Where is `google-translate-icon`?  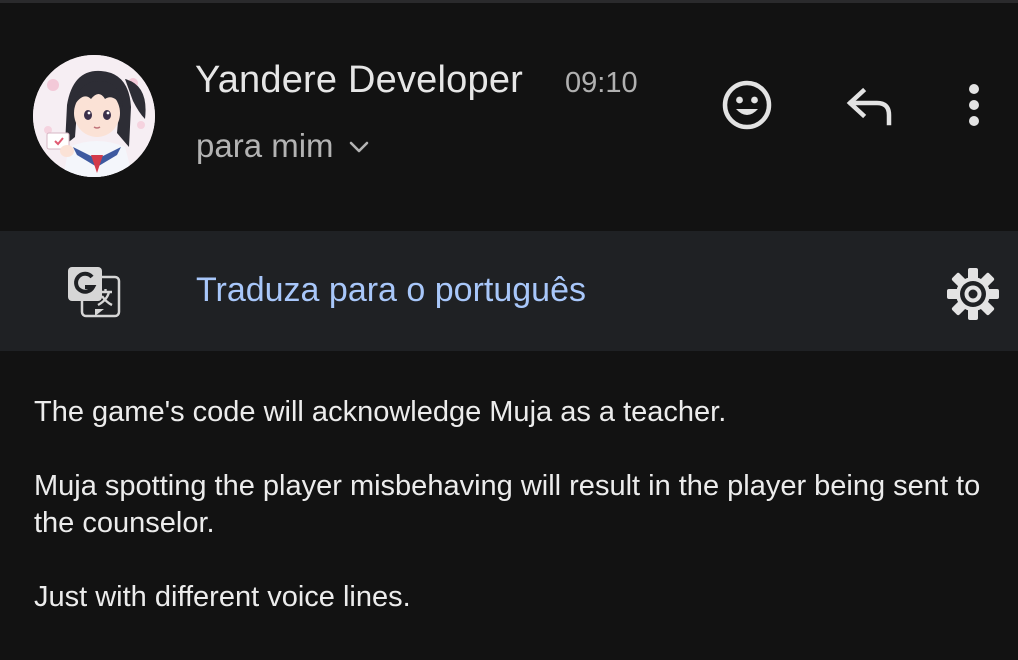
google-translate-icon is located at coordinates (94, 292).